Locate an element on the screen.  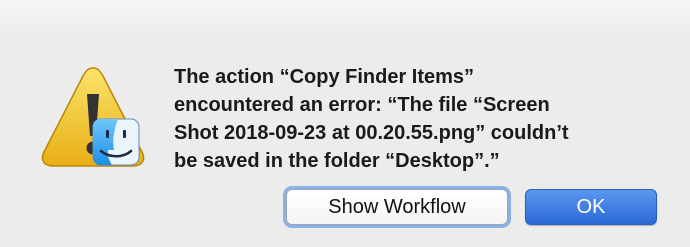
finder-face-icon is located at coordinates (116, 142).